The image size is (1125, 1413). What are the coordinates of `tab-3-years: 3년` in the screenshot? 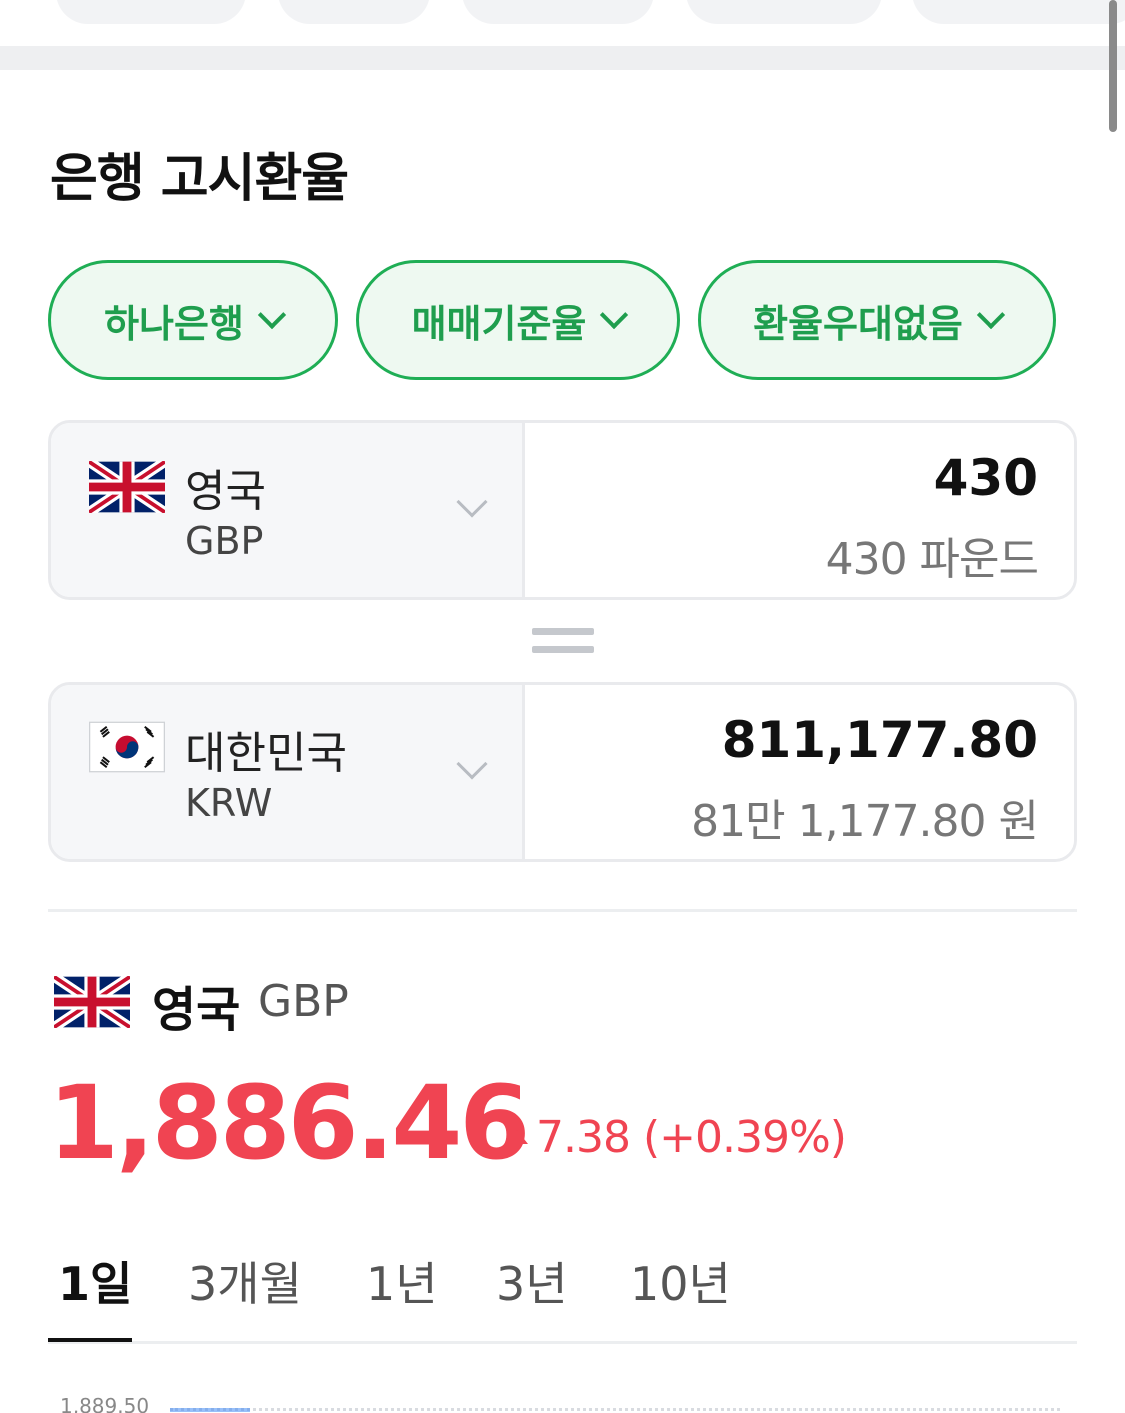 It's located at (532, 1281).